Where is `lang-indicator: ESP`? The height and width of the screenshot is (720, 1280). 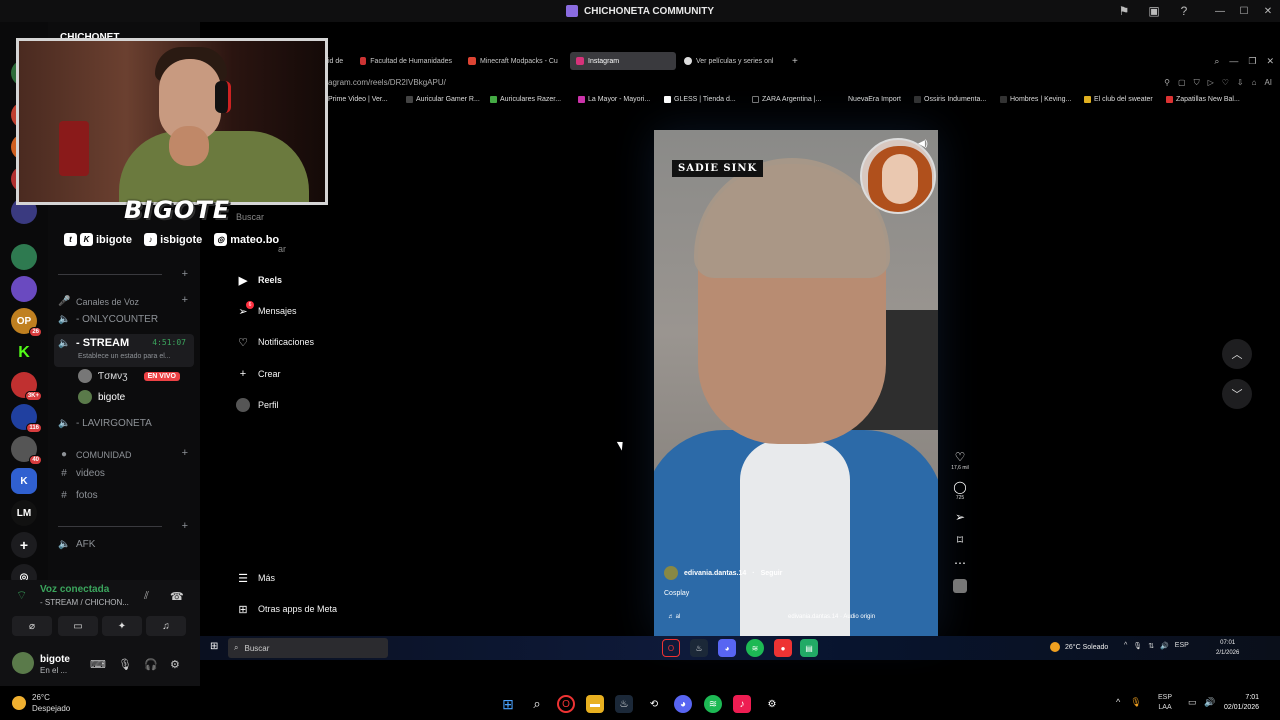 lang-indicator: ESP is located at coordinates (1182, 646).